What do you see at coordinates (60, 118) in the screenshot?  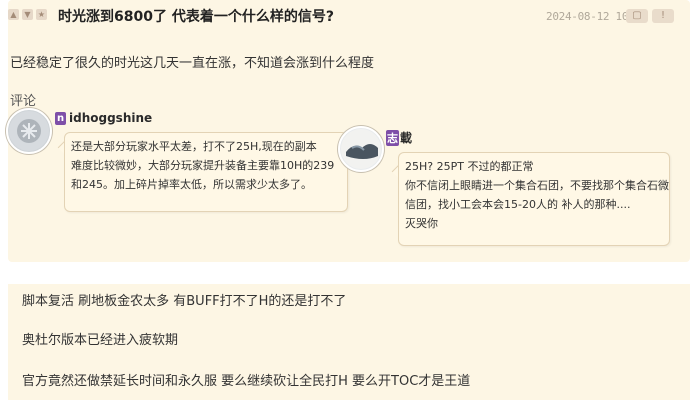 I see `user-badge: n` at bounding box center [60, 118].